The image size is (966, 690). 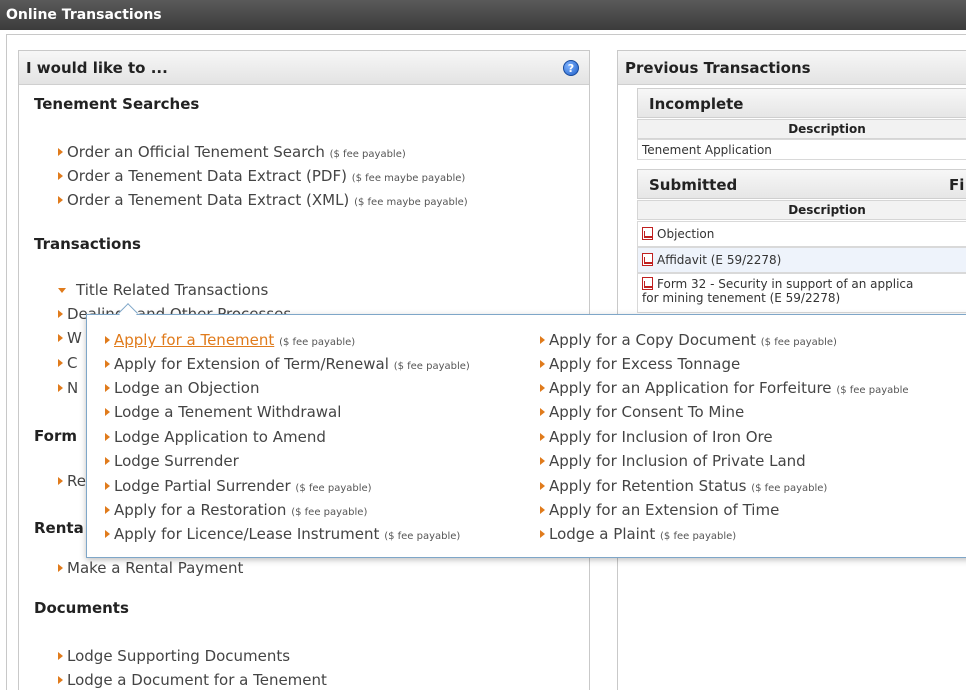 I want to click on menu-item-tenement-withdrawal: Lodge a Tenement Withdrawal, so click(x=223, y=412).